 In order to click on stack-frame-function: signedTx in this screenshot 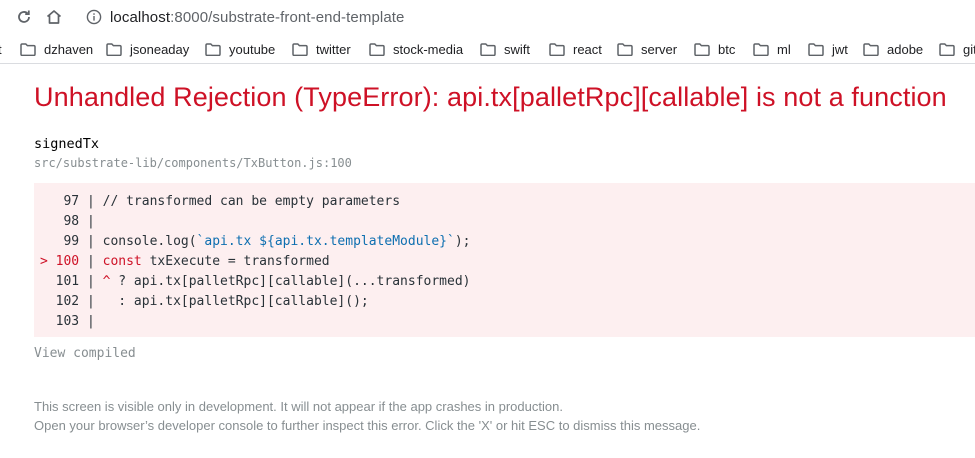, I will do `click(67, 144)`.